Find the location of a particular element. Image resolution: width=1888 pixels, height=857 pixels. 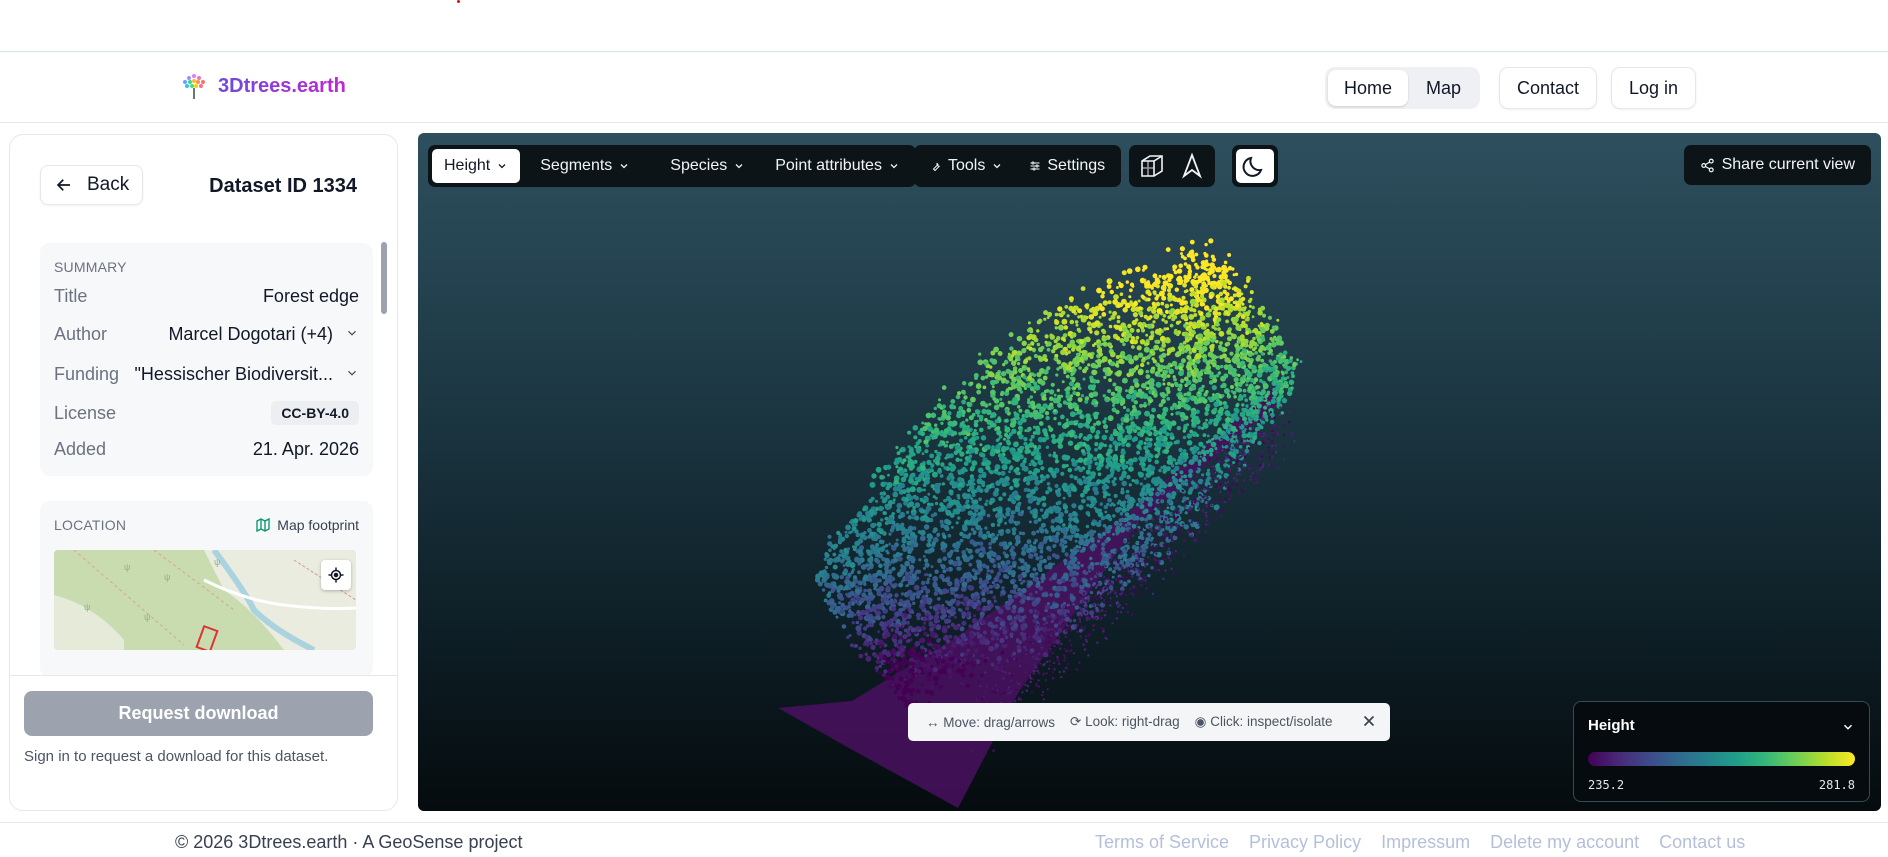

sidebar-scrollbar is located at coordinates (384, 447).